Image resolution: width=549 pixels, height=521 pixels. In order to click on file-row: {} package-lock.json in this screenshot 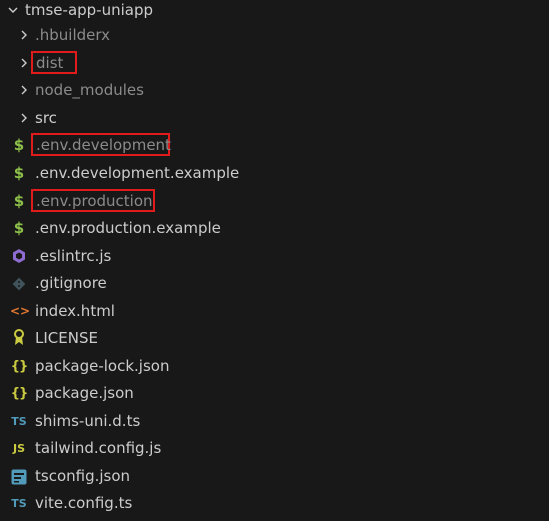, I will do `click(274, 366)`.